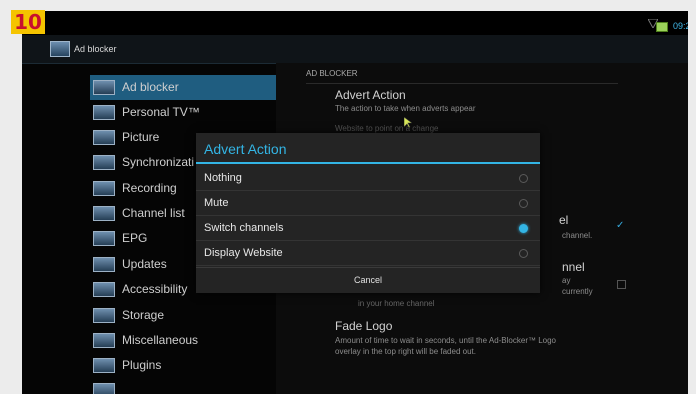 The image size is (696, 394). Describe the element at coordinates (396, 303) in the screenshot. I see `pref-summary-tail: in your home channel` at that location.